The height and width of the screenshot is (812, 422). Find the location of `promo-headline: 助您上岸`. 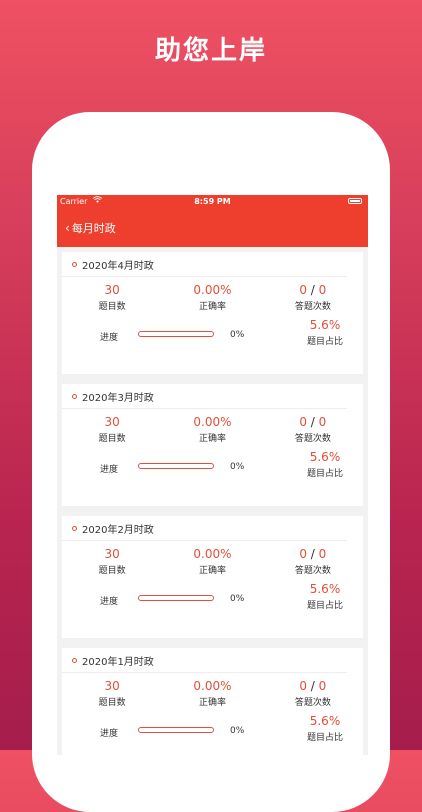

promo-headline: 助您上岸 is located at coordinates (210, 51).